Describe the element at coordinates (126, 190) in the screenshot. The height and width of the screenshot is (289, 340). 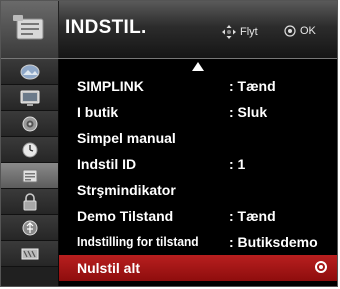
I see `menu-item-label: Strşmindikator` at that location.